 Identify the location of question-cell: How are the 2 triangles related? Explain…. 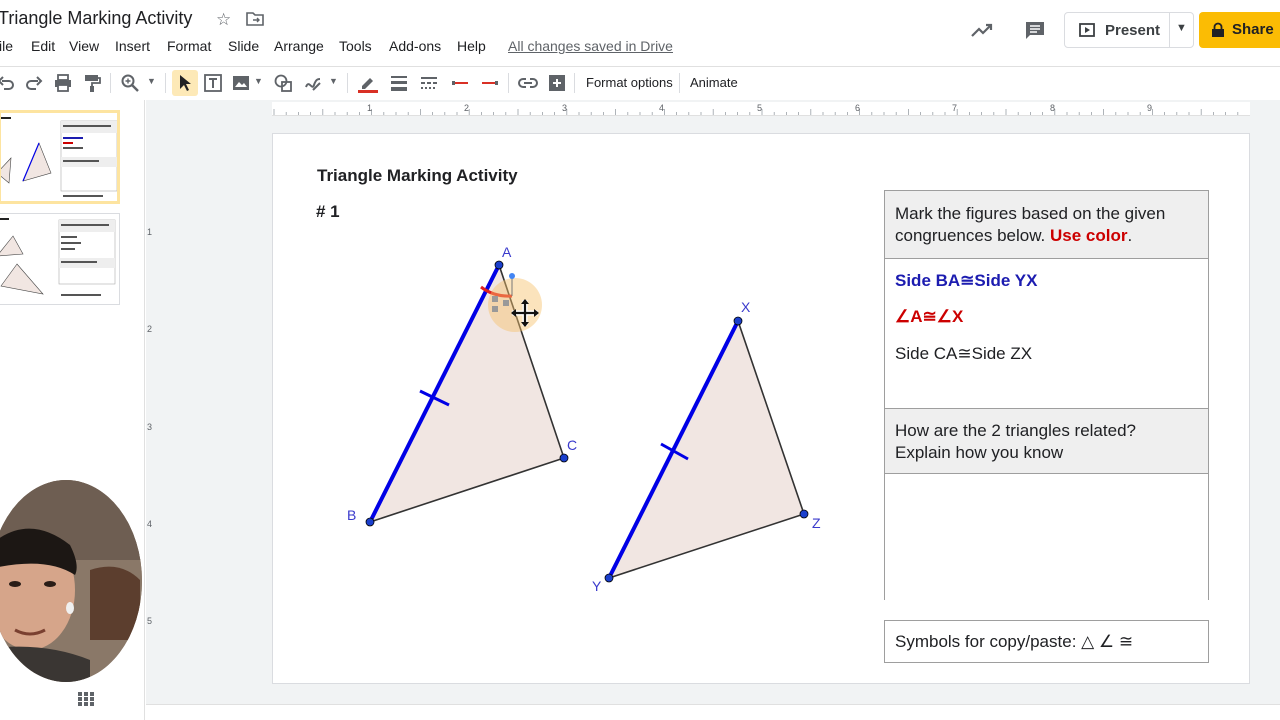
(1046, 441).